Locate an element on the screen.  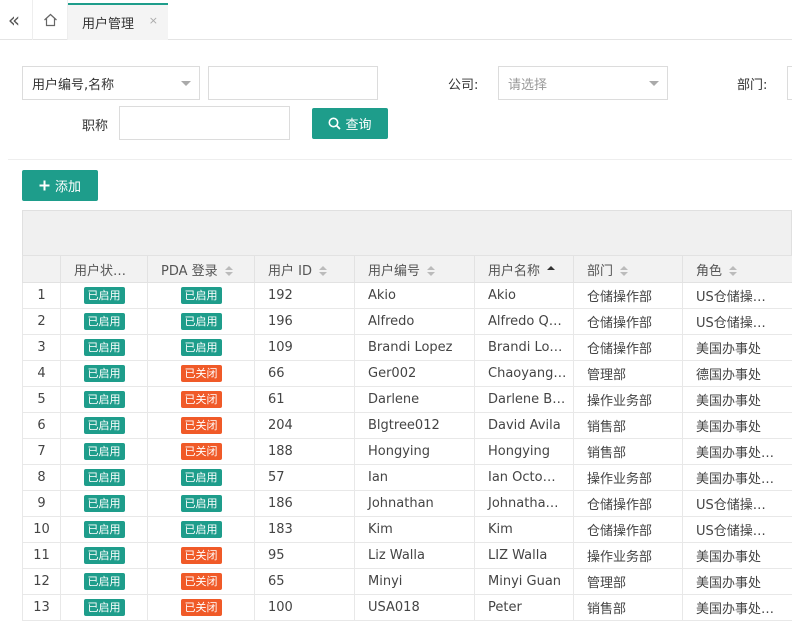
tab-label: 用户管理 is located at coordinates (108, 24).